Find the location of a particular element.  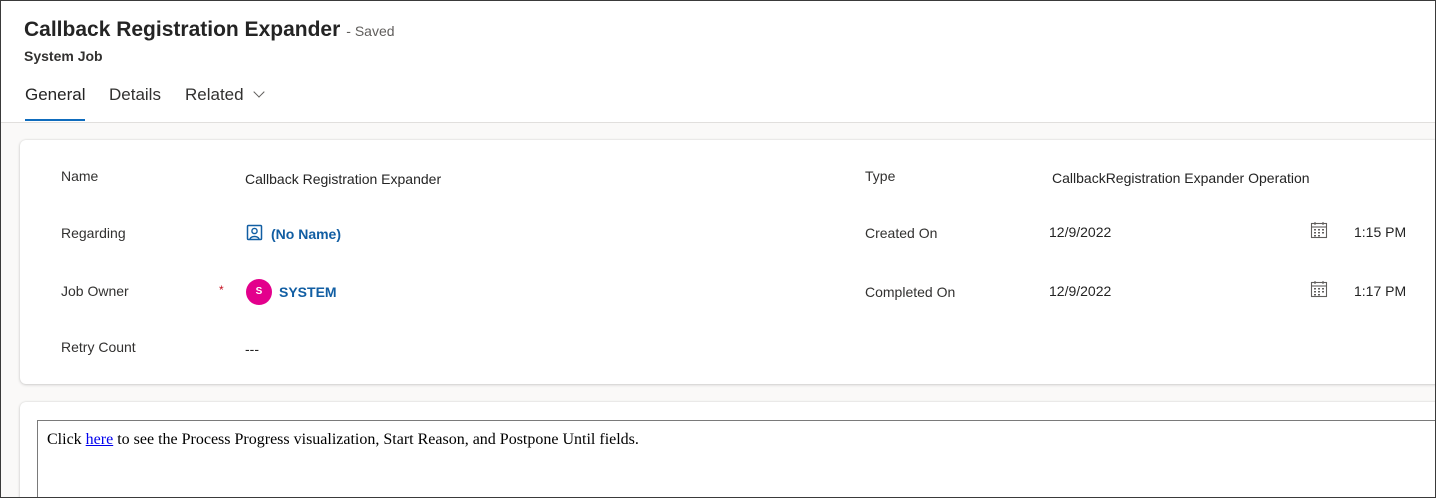

page-title: Callback Registration Expander is located at coordinates (182, 29).